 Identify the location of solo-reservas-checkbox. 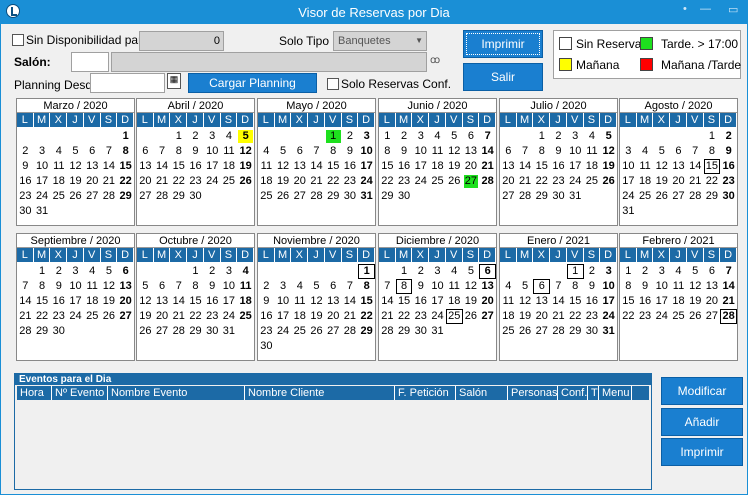
(333, 84).